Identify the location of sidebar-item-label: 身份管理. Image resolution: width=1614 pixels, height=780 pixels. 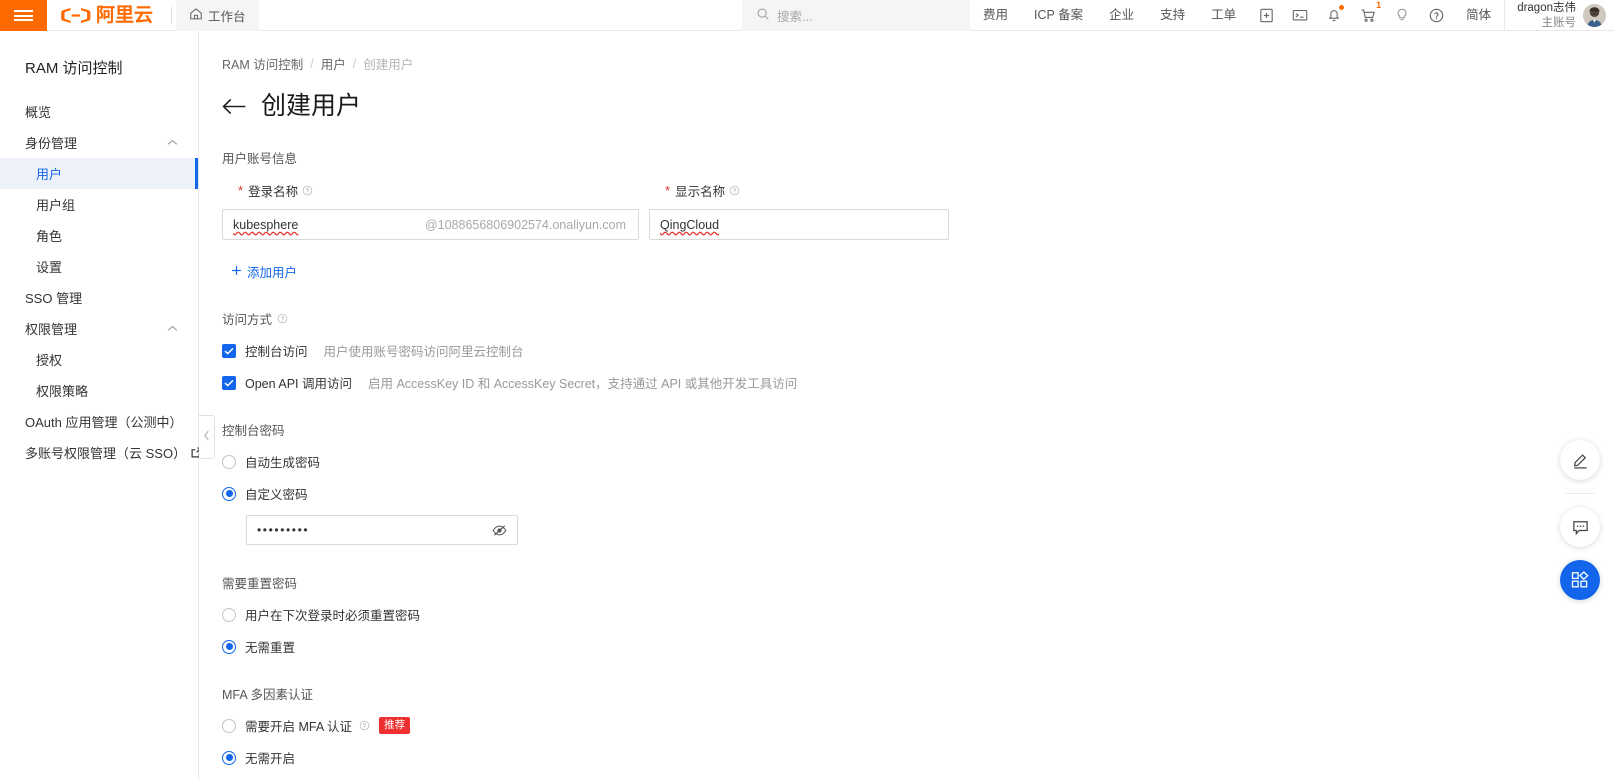
(51, 143).